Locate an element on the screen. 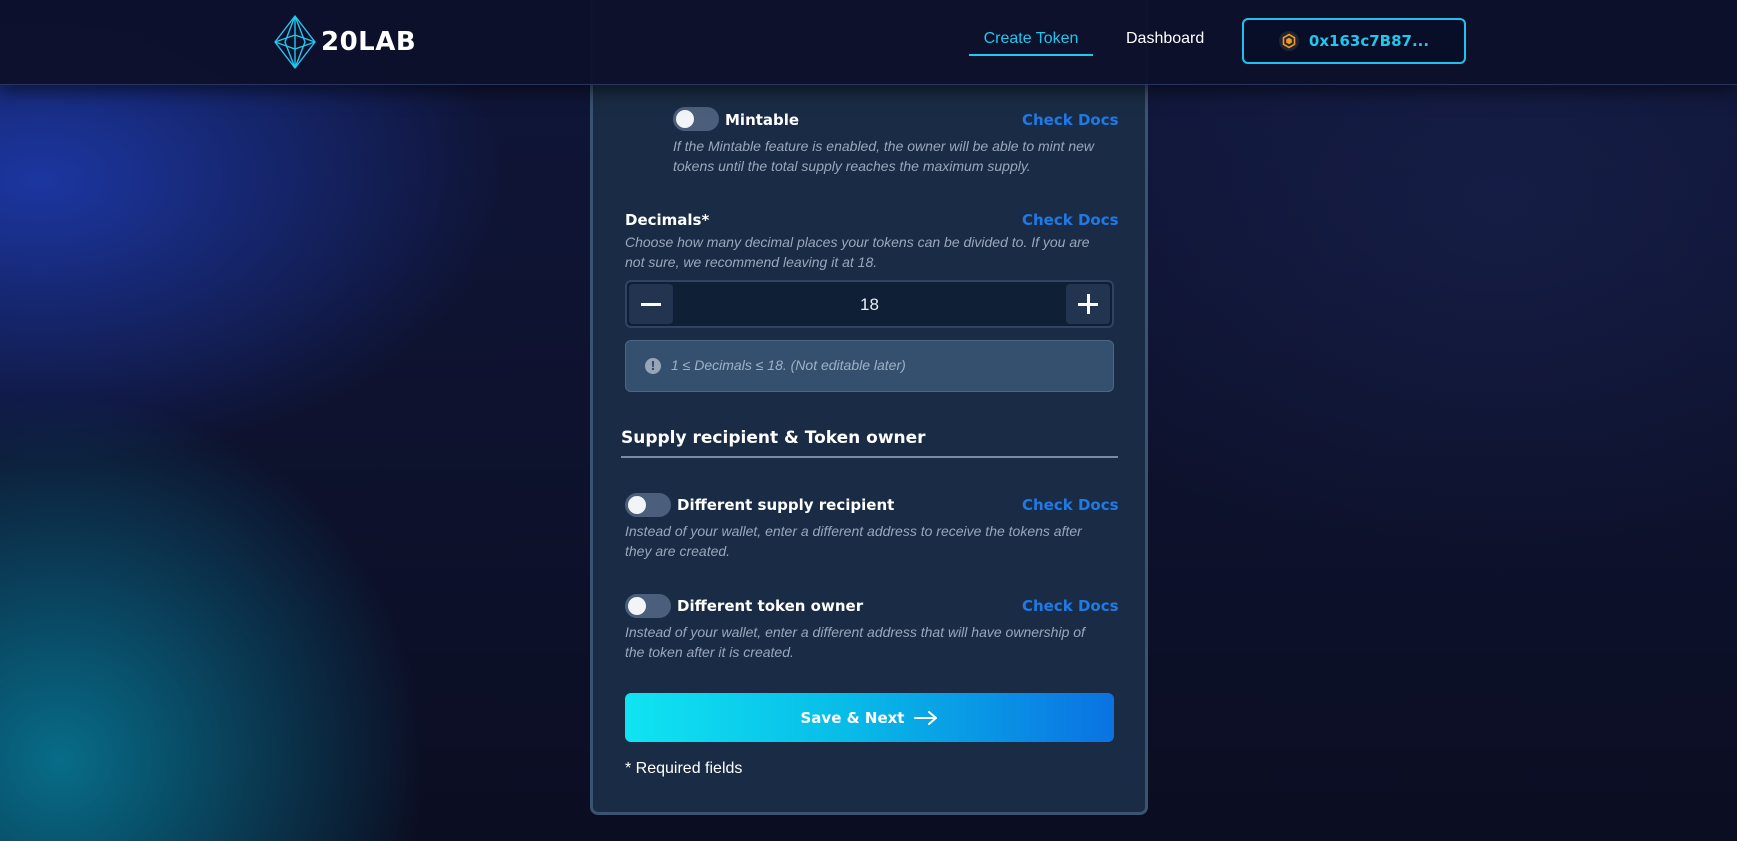 The width and height of the screenshot is (1737, 841). decimals-hint-text: 1 ≤ Decimals ≤ 18. (Not editable later) is located at coordinates (788, 365).